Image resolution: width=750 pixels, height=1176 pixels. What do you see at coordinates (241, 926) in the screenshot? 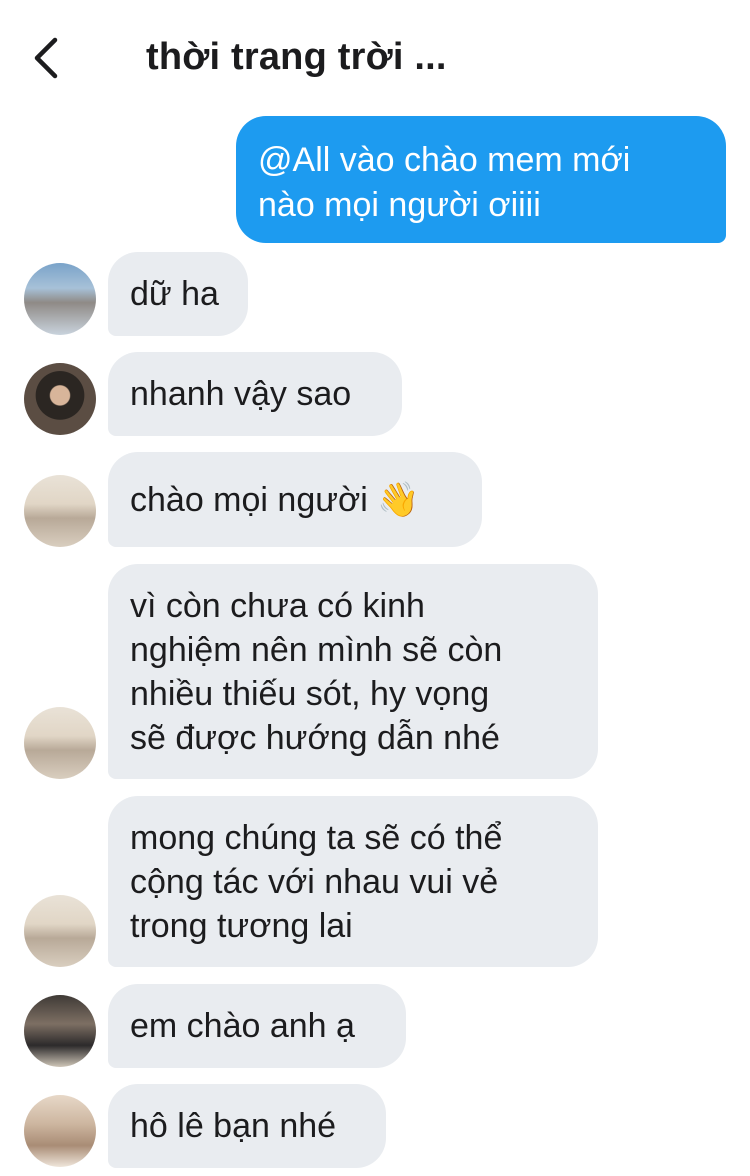
I see `message-line: trong tương lai` at bounding box center [241, 926].